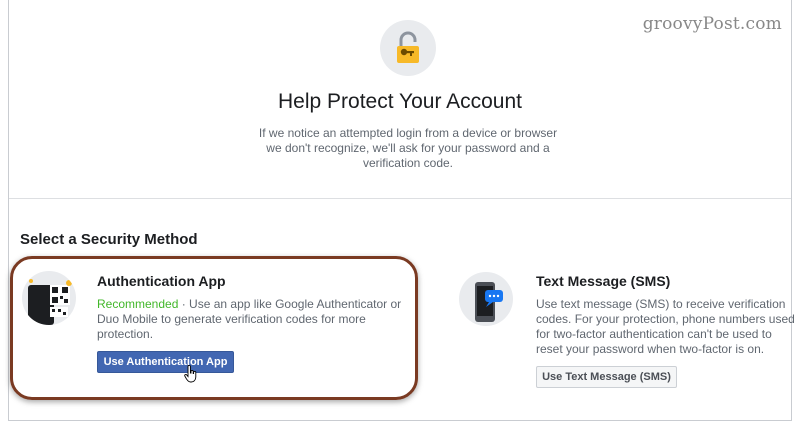 This screenshot has height=427, width=800. I want to click on section-title: Select a Security Method, so click(109, 239).